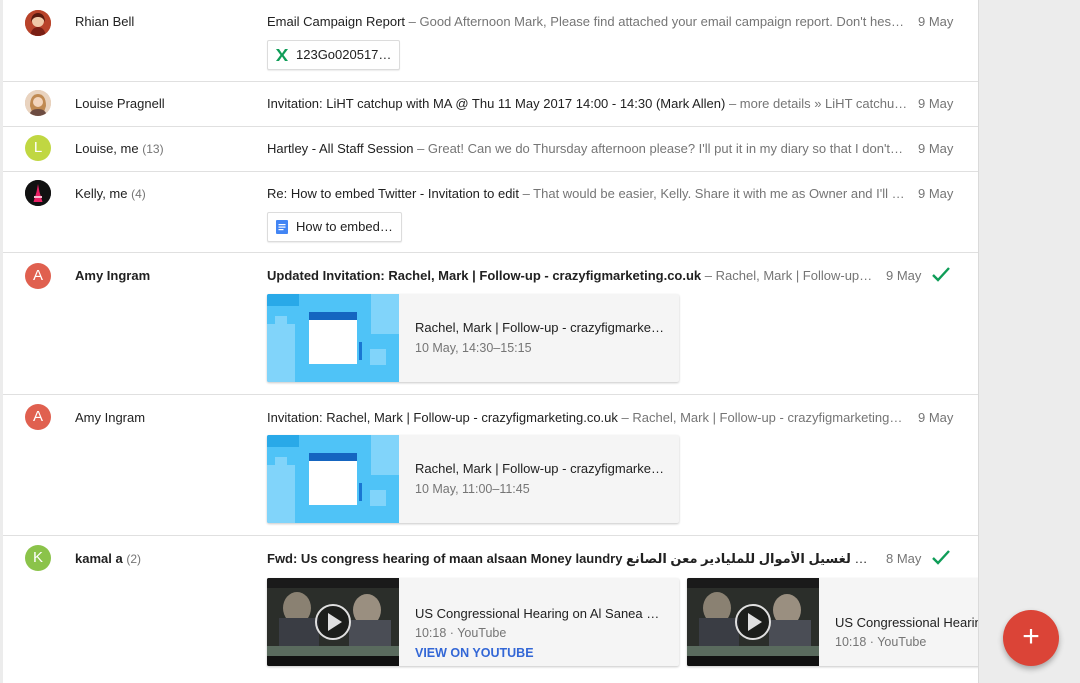  Describe the element at coordinates (904, 558) in the screenshot. I see `date: 8 May` at that location.